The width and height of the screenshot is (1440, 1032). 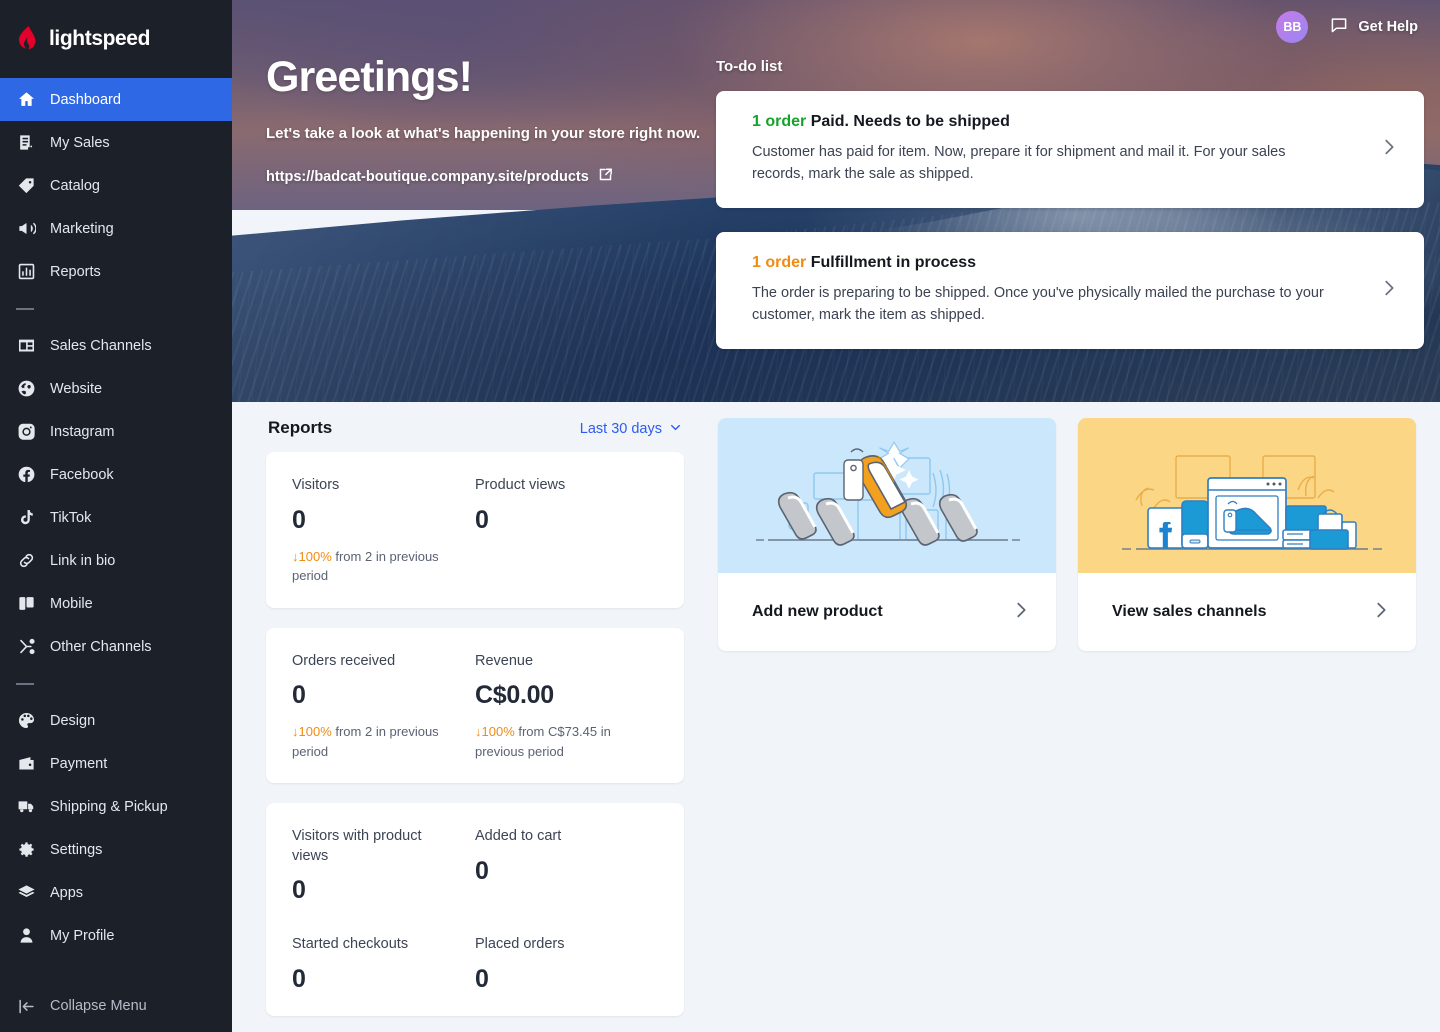 What do you see at coordinates (71, 603) in the screenshot?
I see `sidebar-label: Mobile` at bounding box center [71, 603].